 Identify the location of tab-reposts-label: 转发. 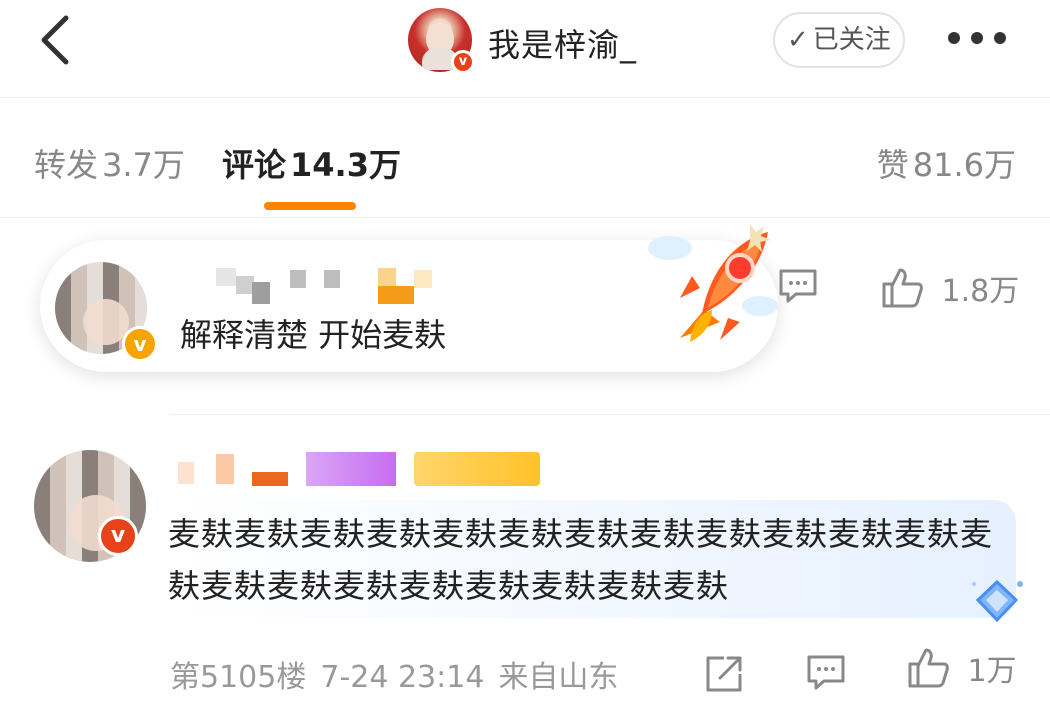
(66, 165).